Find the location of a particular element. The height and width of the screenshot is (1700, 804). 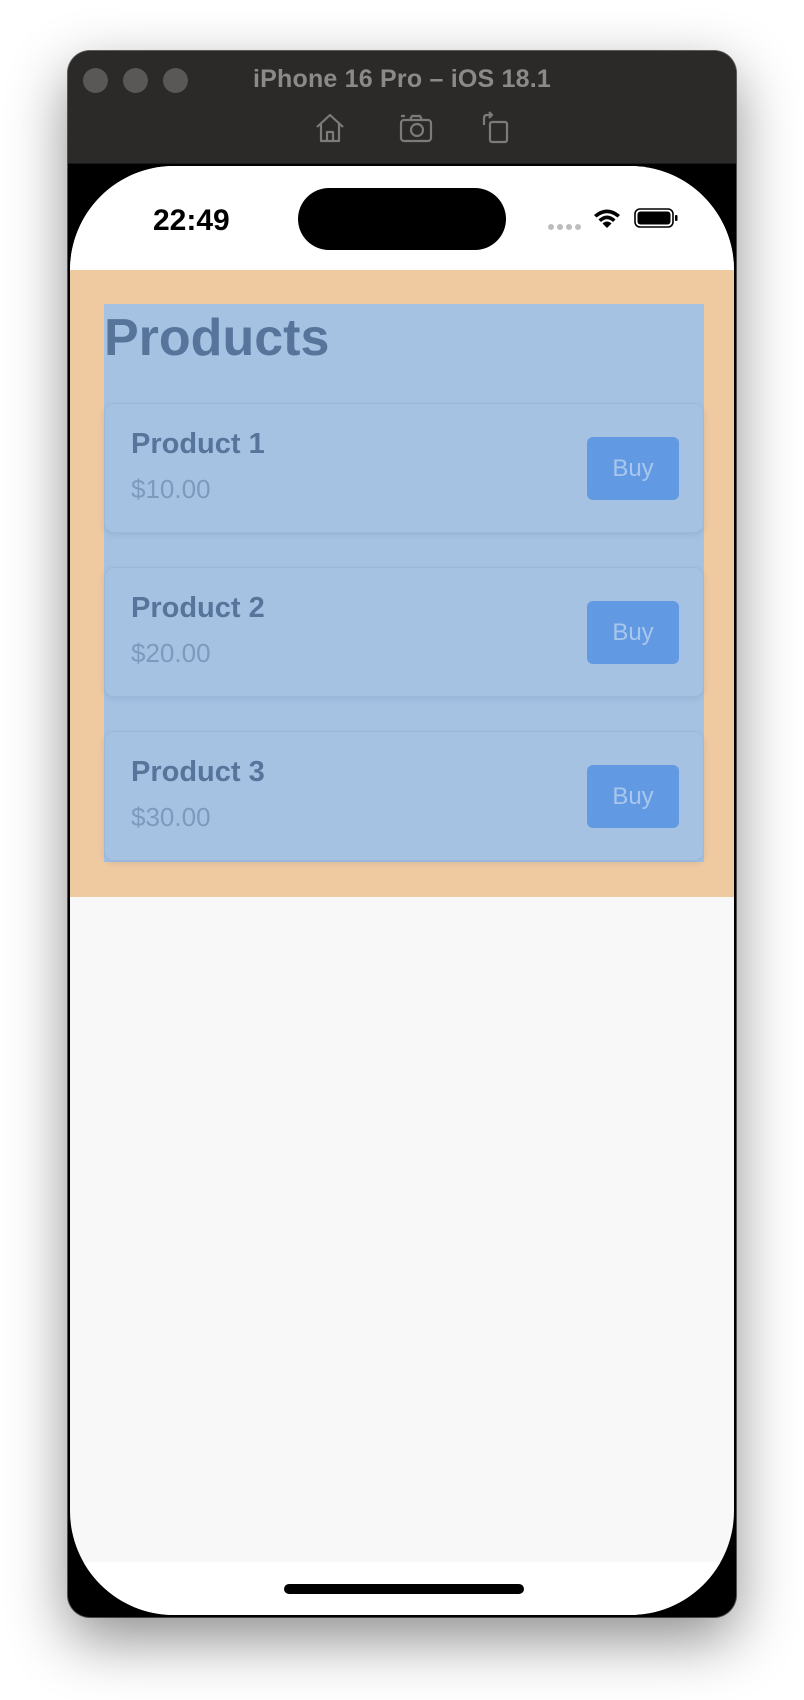

product-card: Product 1 $10.00 Buy is located at coordinates (404, 468).